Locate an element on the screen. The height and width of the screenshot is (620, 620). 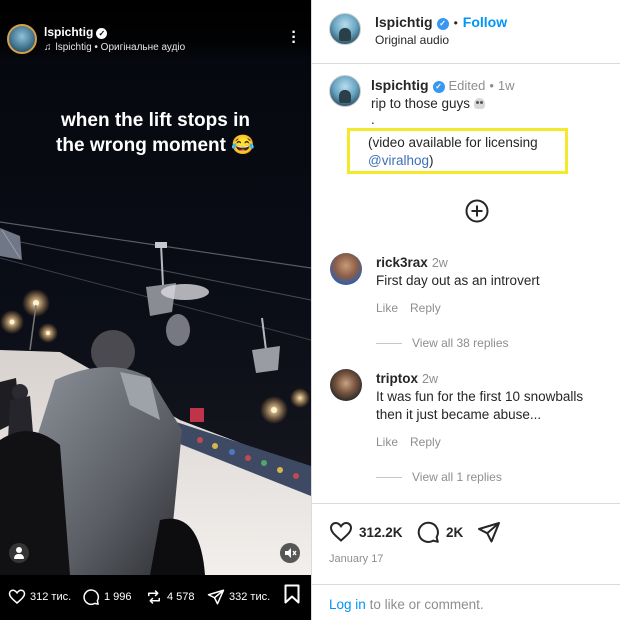
comment-text: First day out as an introvert is located at coordinates (458, 280).